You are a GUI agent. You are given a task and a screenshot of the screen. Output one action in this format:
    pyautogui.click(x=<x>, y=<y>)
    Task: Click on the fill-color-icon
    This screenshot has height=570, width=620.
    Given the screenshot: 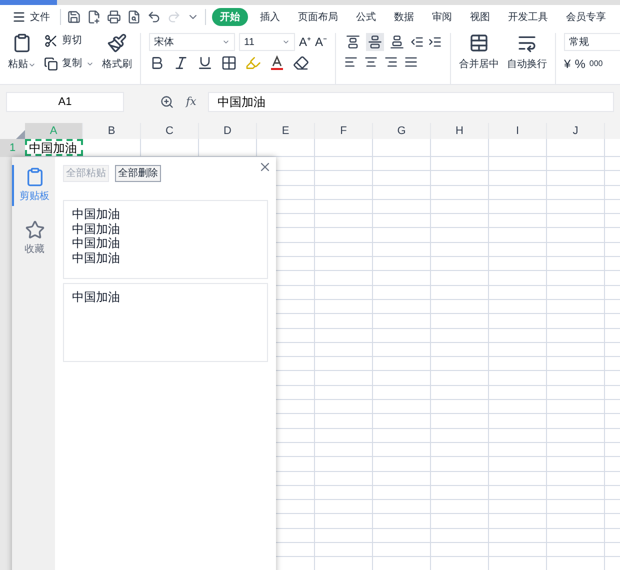 What is the action you would take?
    pyautogui.click(x=253, y=63)
    